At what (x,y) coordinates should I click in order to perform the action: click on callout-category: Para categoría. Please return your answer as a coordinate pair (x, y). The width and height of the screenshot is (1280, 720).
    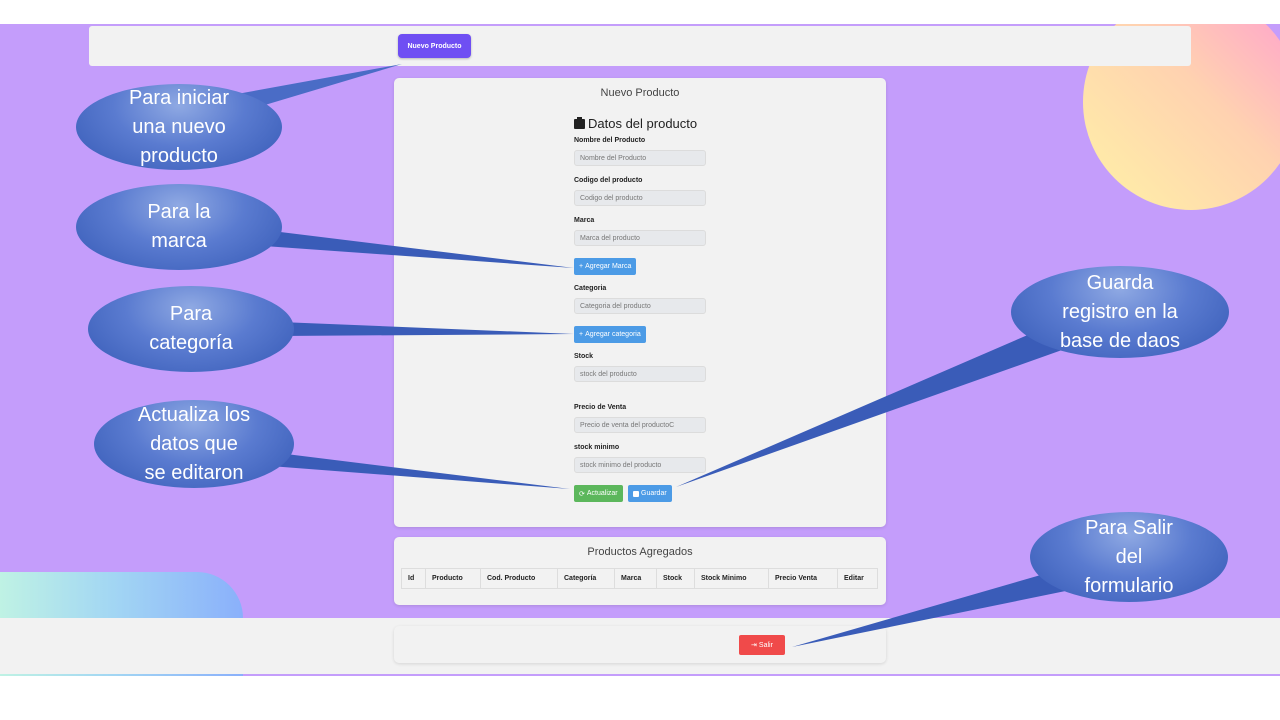
    Looking at the image, I should click on (191, 329).